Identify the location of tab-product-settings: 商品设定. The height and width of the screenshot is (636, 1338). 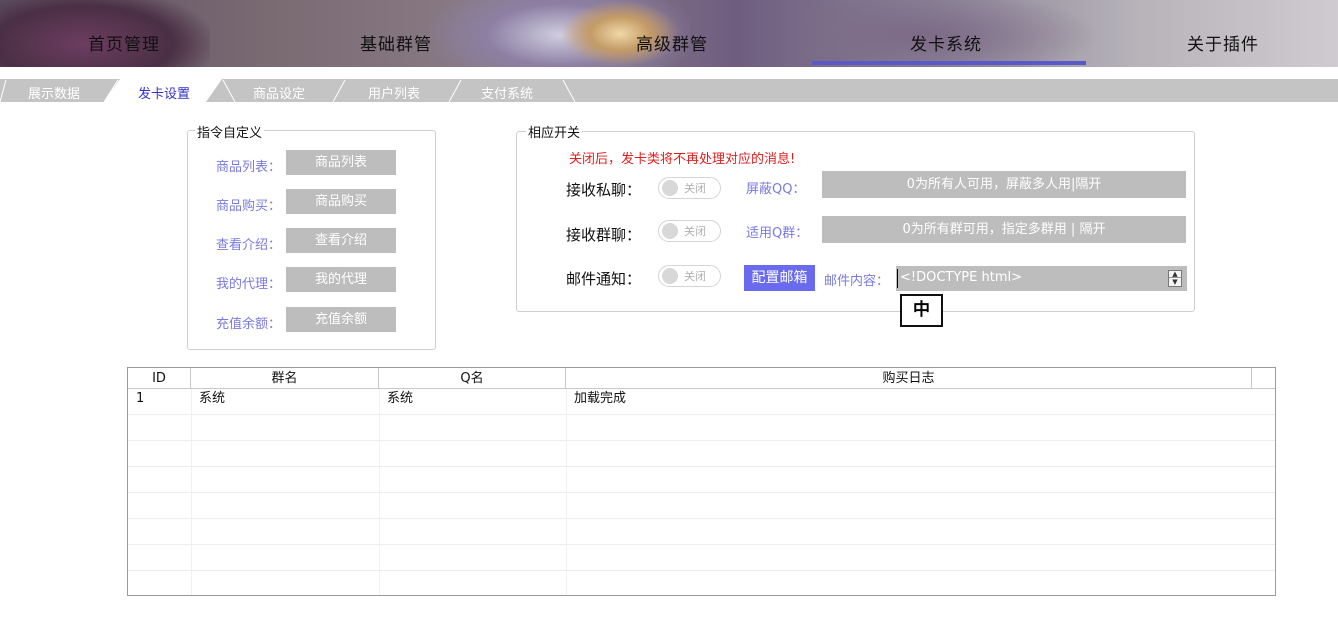
(279, 92).